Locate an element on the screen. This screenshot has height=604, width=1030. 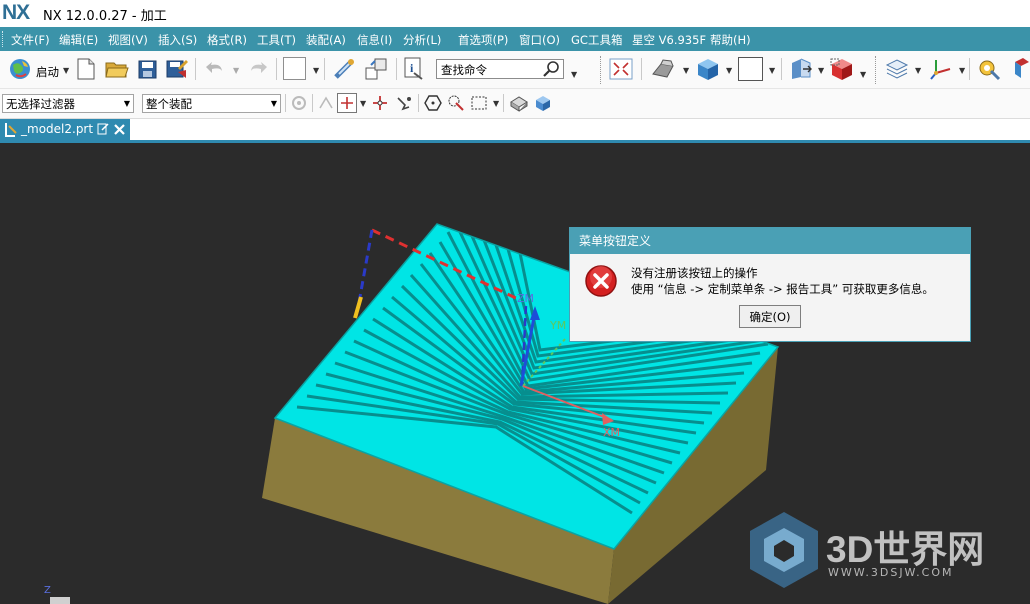
watermark-url: WWW.3DSJW.COM is located at coordinates (891, 572).